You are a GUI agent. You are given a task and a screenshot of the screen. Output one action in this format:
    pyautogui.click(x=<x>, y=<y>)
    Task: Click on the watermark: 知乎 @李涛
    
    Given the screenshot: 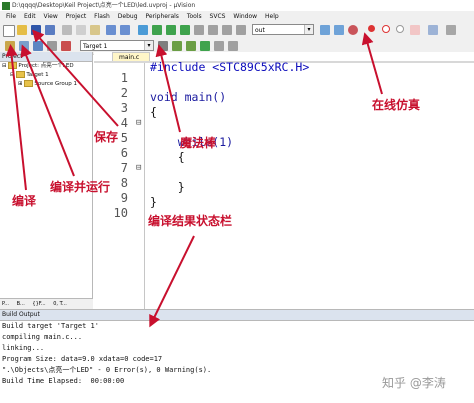 What is the action you would take?
    pyautogui.click(x=414, y=383)
    